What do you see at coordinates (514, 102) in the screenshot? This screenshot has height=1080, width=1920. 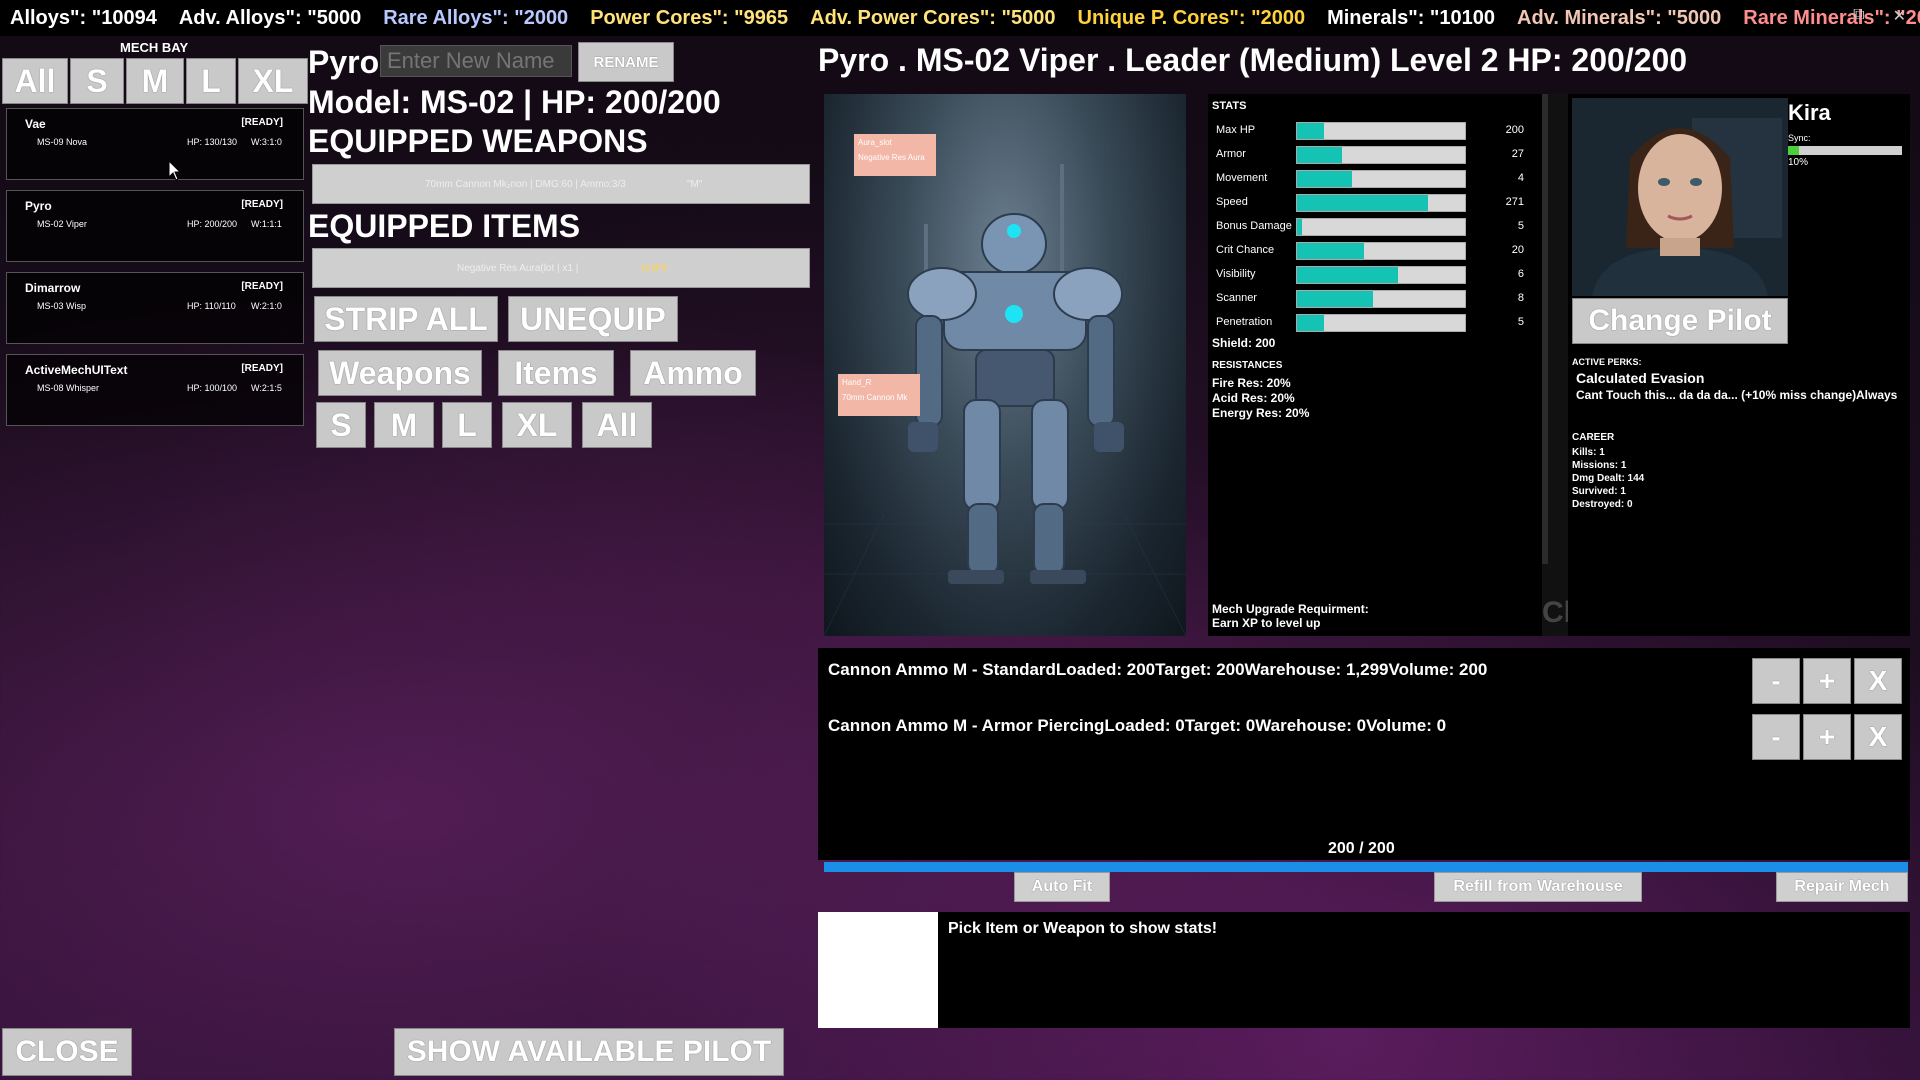 I see `model-line: Model: MS-02 | HP: 200/200` at bounding box center [514, 102].